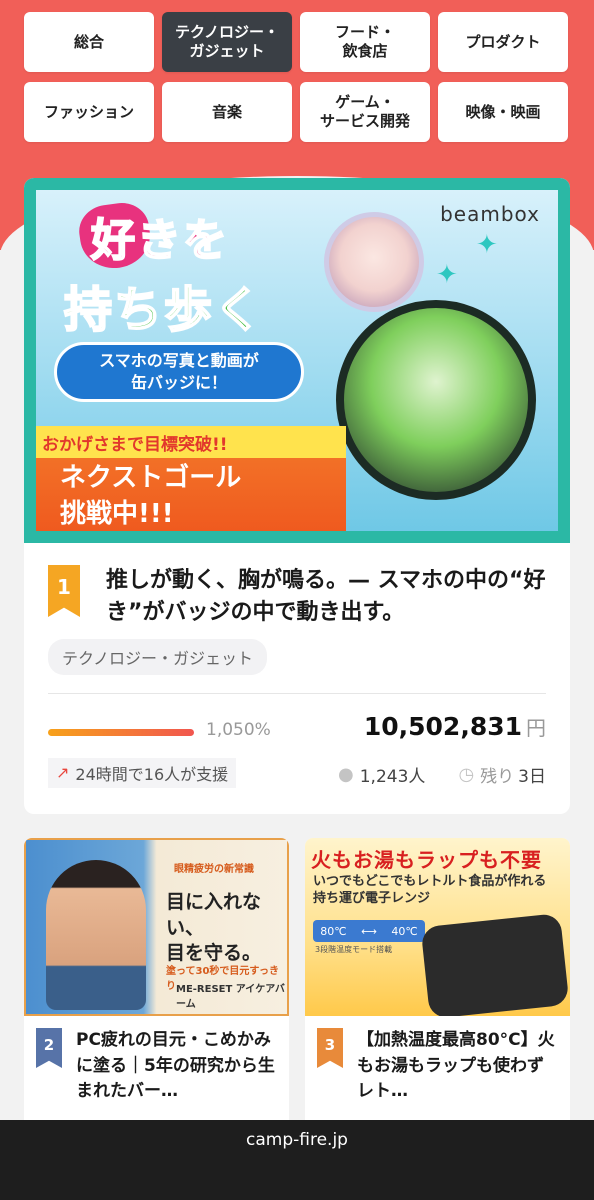 The image size is (594, 1200). I want to click on temperature-strip: 80℃ ⟷ 40℃, so click(369, 931).